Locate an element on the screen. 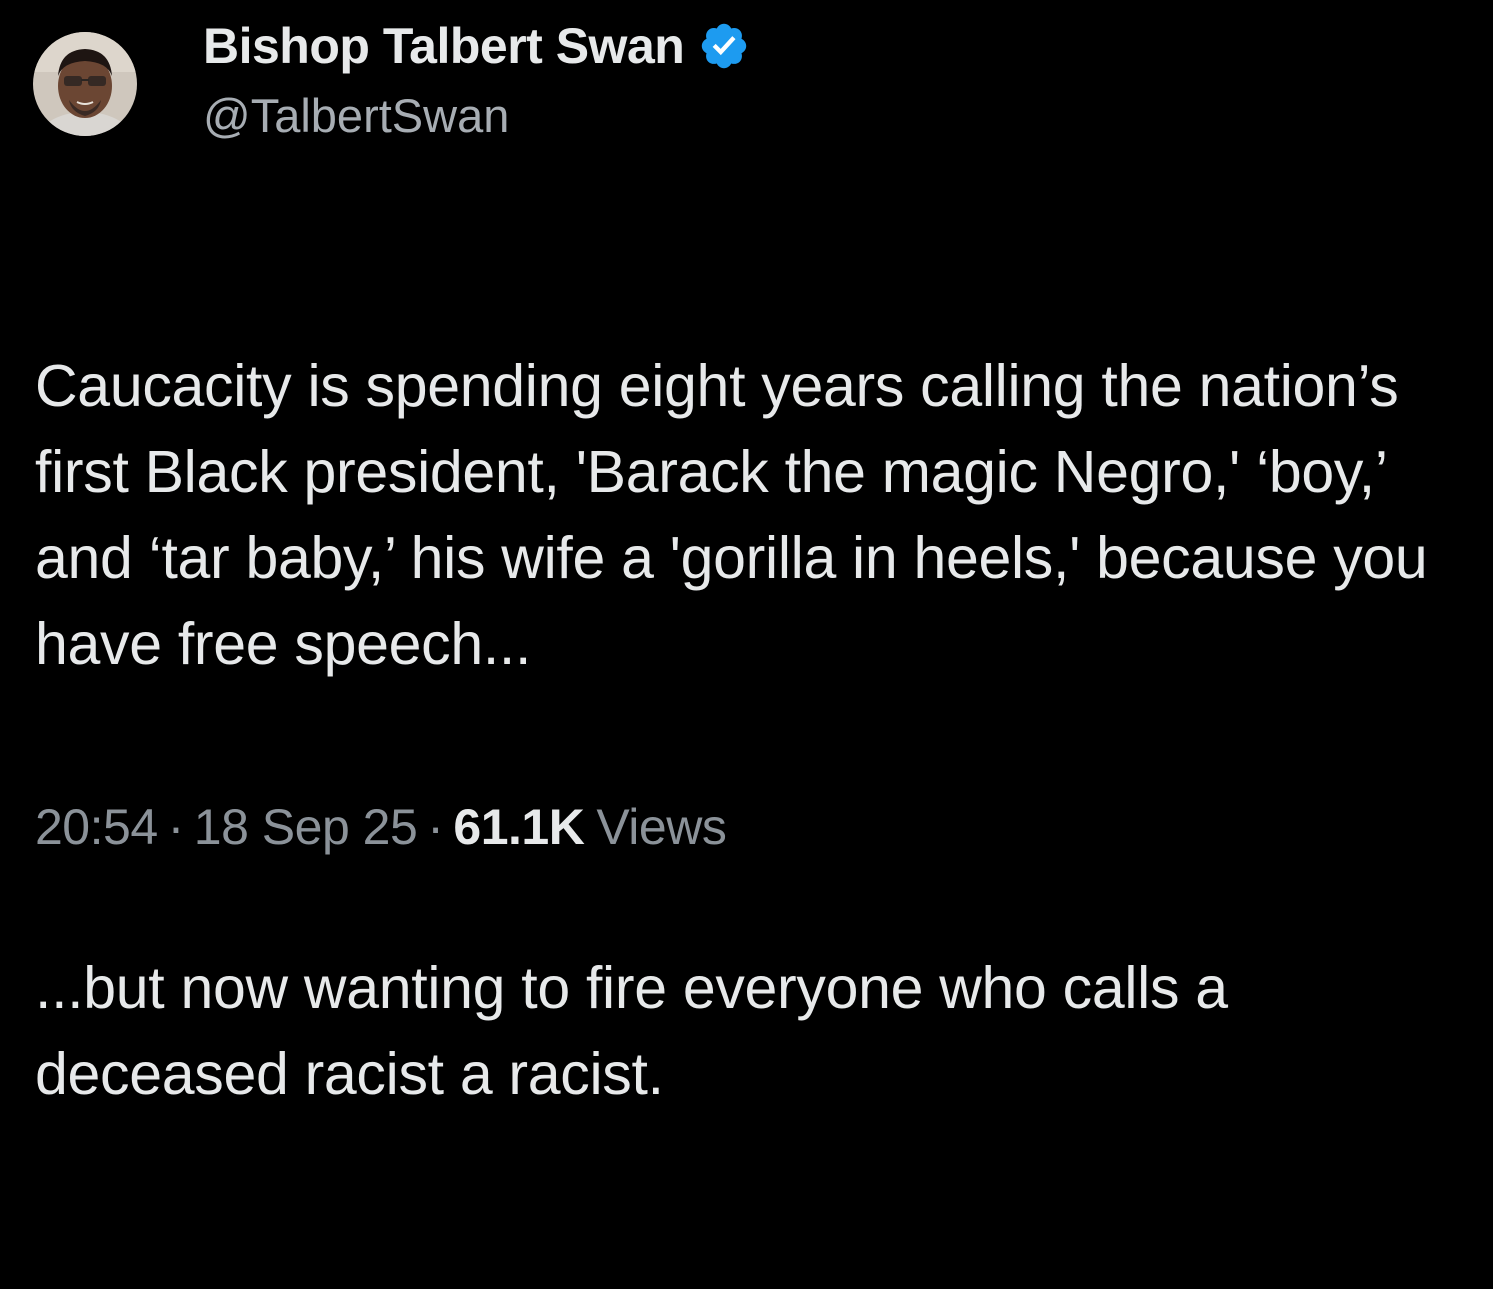 The image size is (1493, 1289). author-name-row: Bishop Talbert Swan is located at coordinates (476, 46).